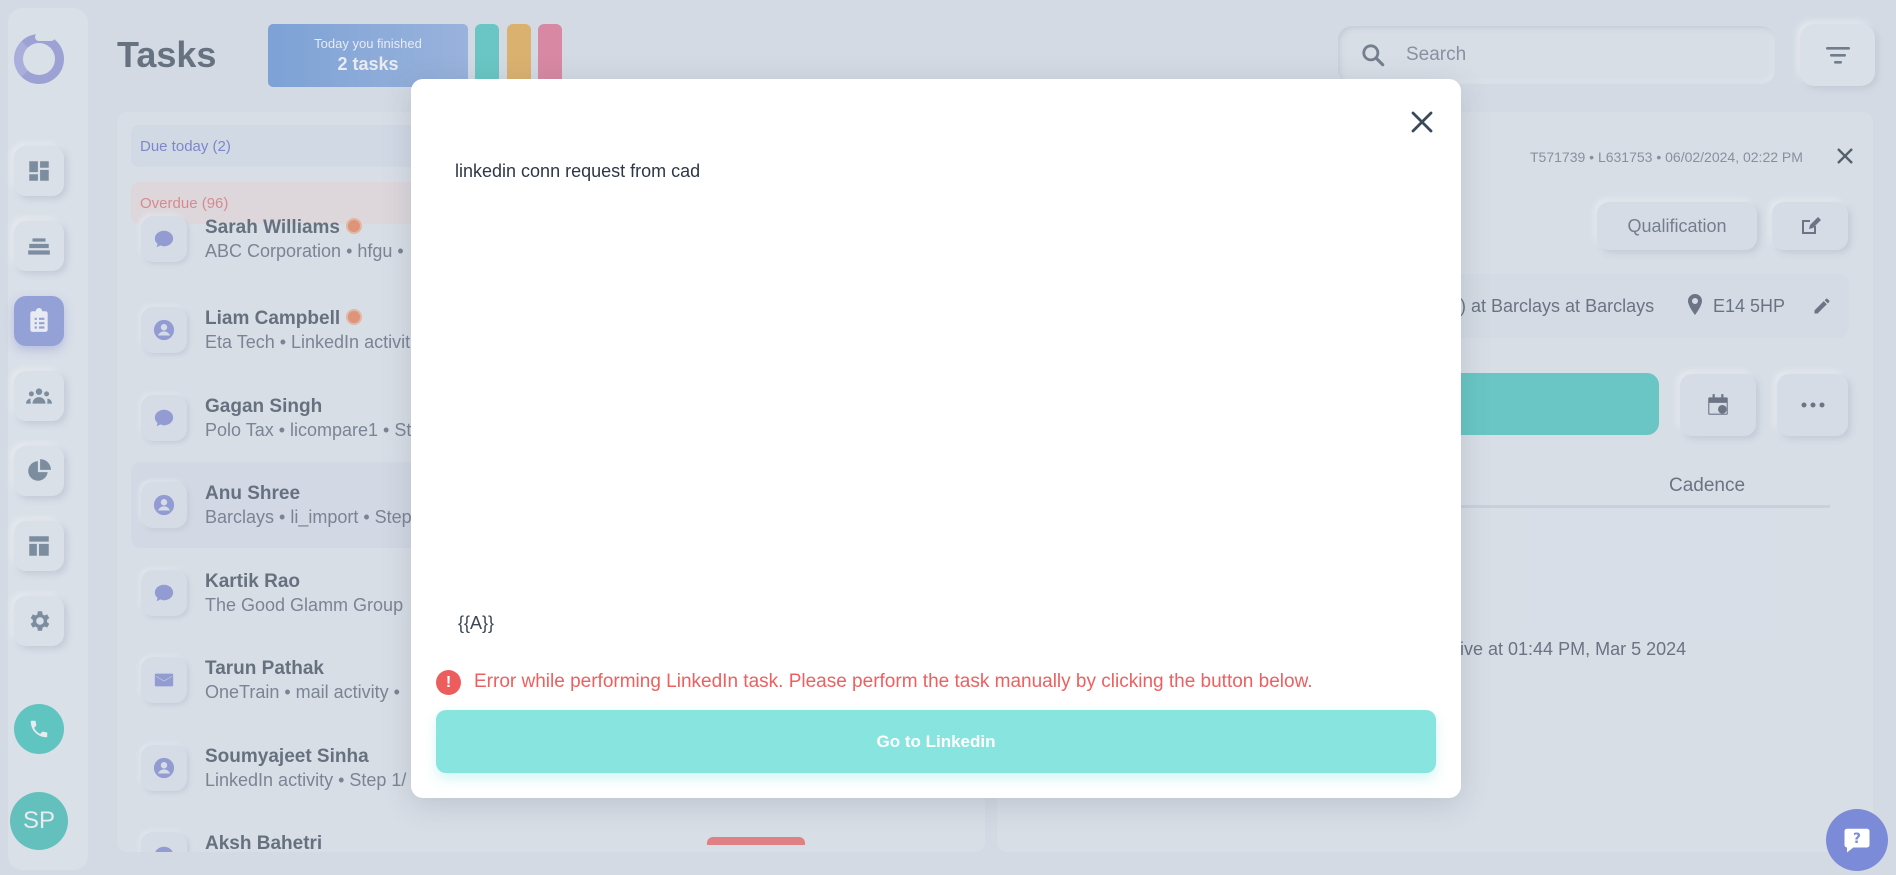 The width and height of the screenshot is (1896, 875). What do you see at coordinates (578, 171) in the screenshot?
I see `task-message: linkedin conn request from cad` at bounding box center [578, 171].